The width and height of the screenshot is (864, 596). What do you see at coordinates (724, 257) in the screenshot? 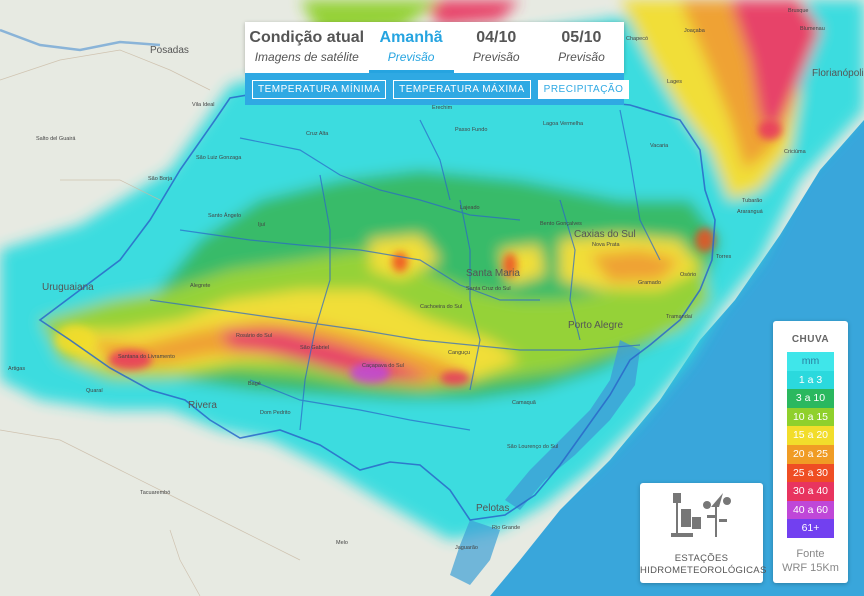
I see `city-label: Torres` at bounding box center [724, 257].